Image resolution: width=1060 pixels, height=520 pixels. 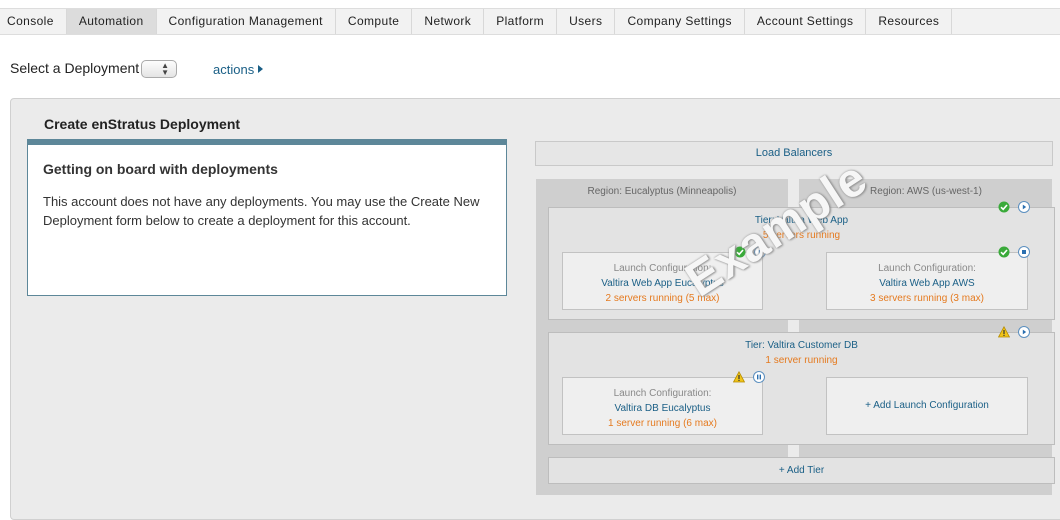 I want to click on stop-circle-icon, so click(x=1024, y=252).